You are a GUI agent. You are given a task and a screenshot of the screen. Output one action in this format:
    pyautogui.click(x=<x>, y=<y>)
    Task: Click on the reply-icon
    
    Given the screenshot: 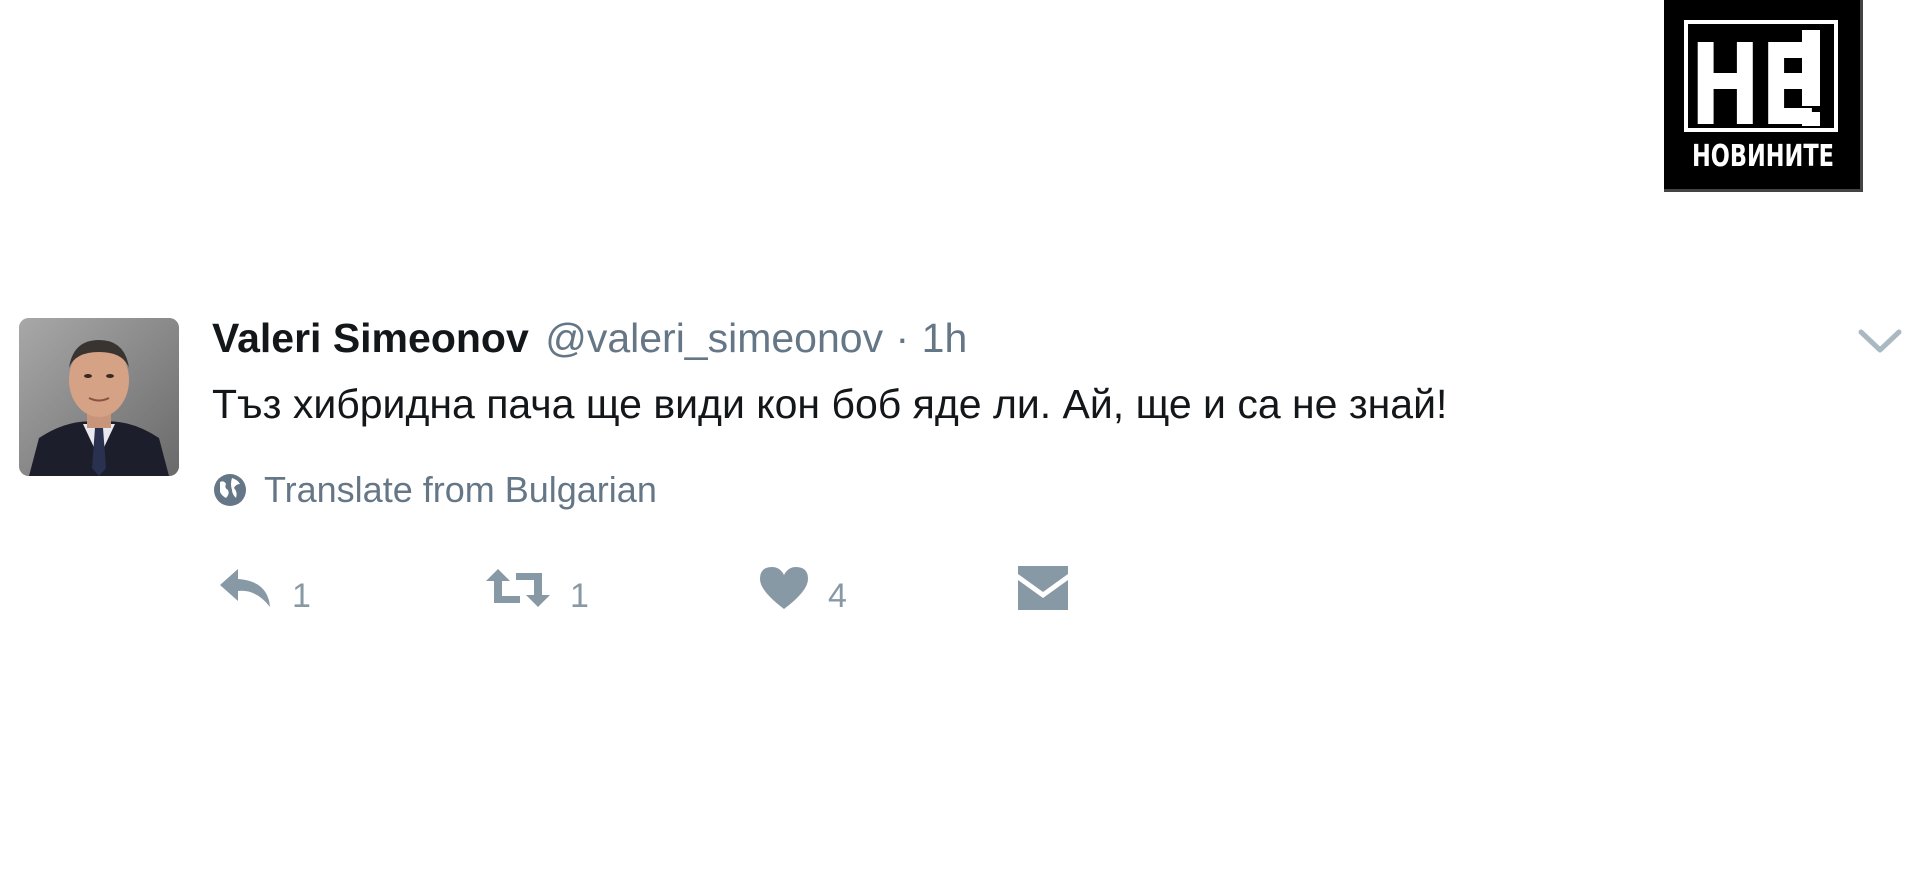 What is the action you would take?
    pyautogui.click(x=245, y=590)
    